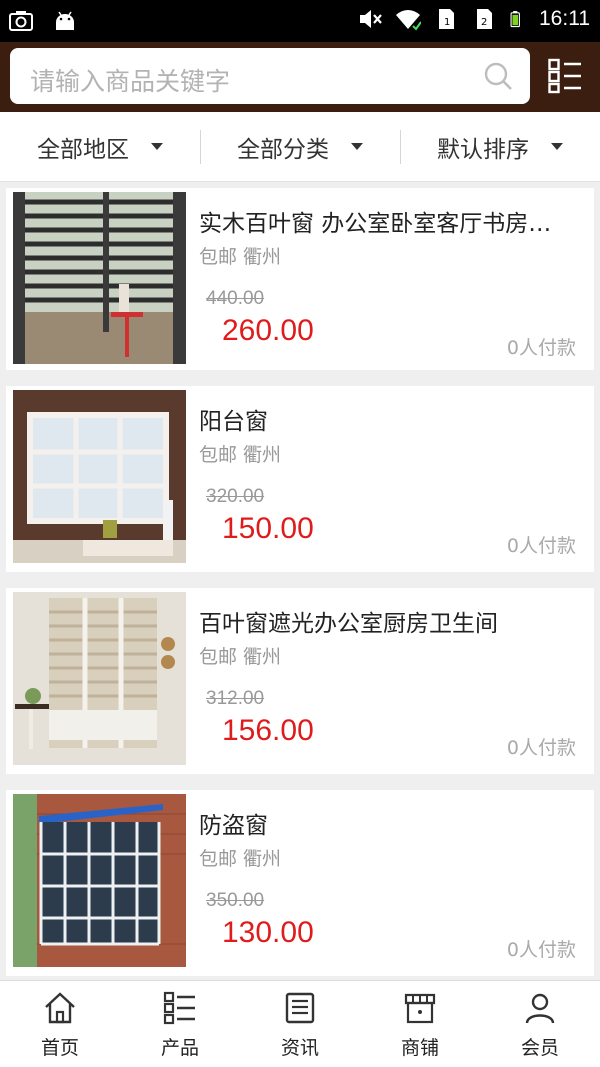 This screenshot has height=1067, width=600. What do you see at coordinates (498, 76) in the screenshot?
I see `search-icon` at bounding box center [498, 76].